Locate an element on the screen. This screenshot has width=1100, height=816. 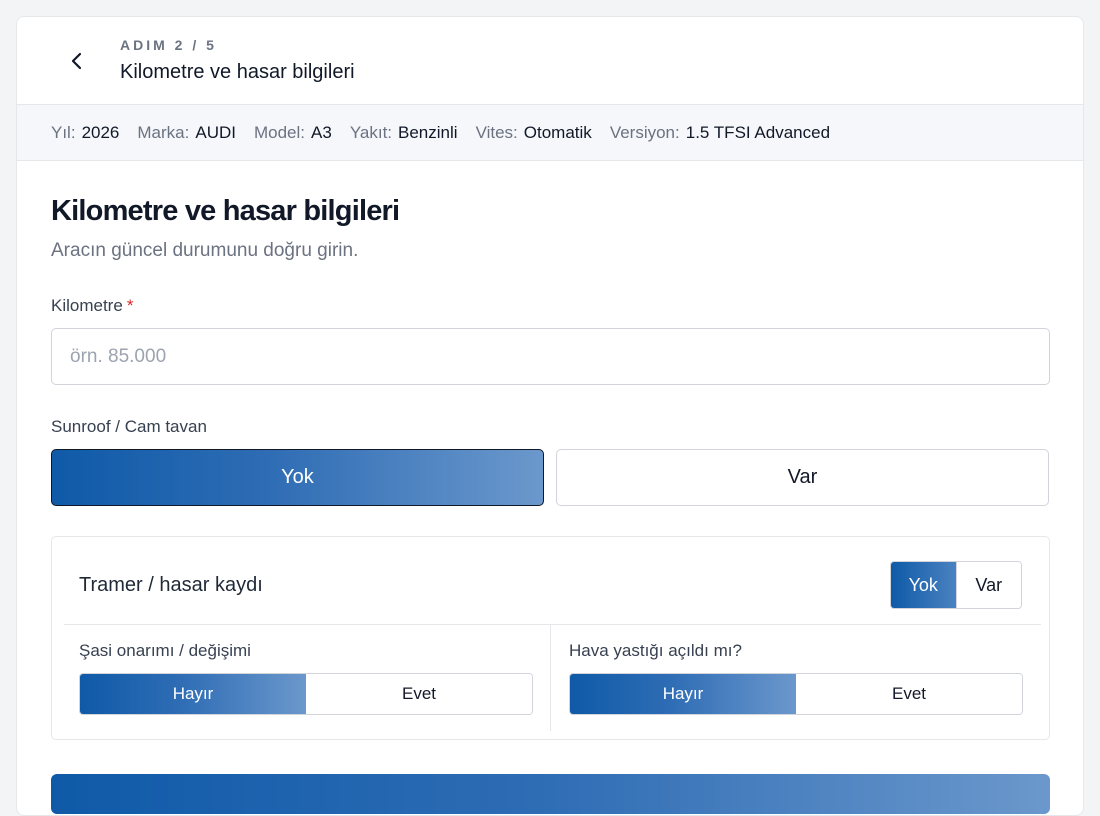
km-label-text: Kilometre is located at coordinates (87, 305).